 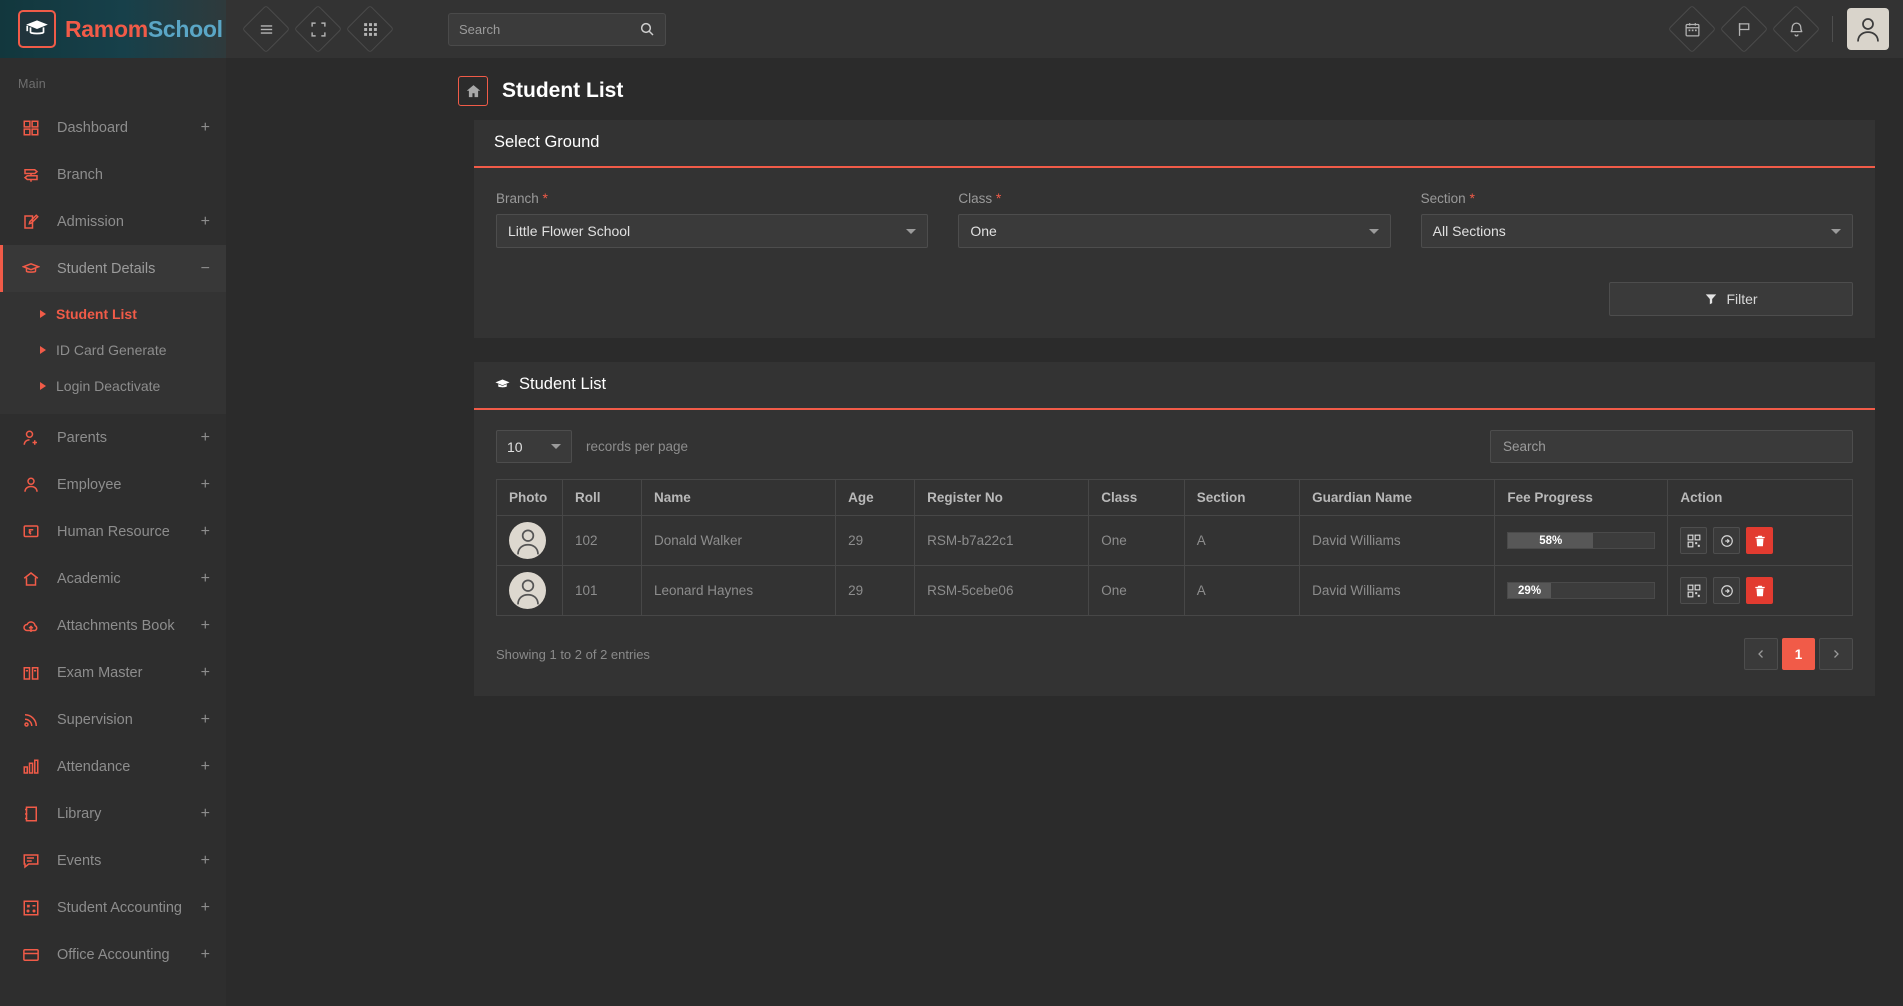 I want to click on cell-register-no: RSM-b7a22c1, so click(x=1002, y=540).